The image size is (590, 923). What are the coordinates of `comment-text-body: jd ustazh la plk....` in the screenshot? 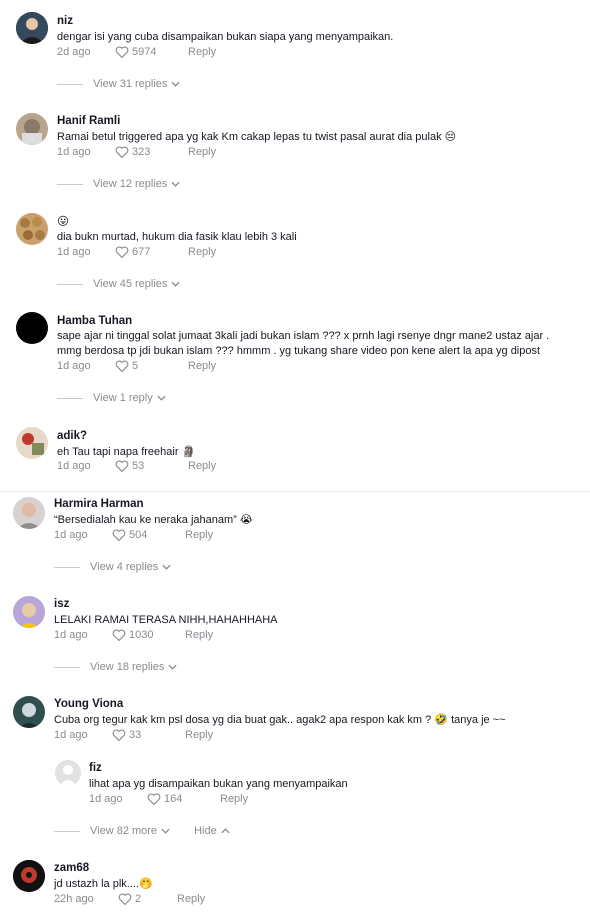 It's located at (96, 884).